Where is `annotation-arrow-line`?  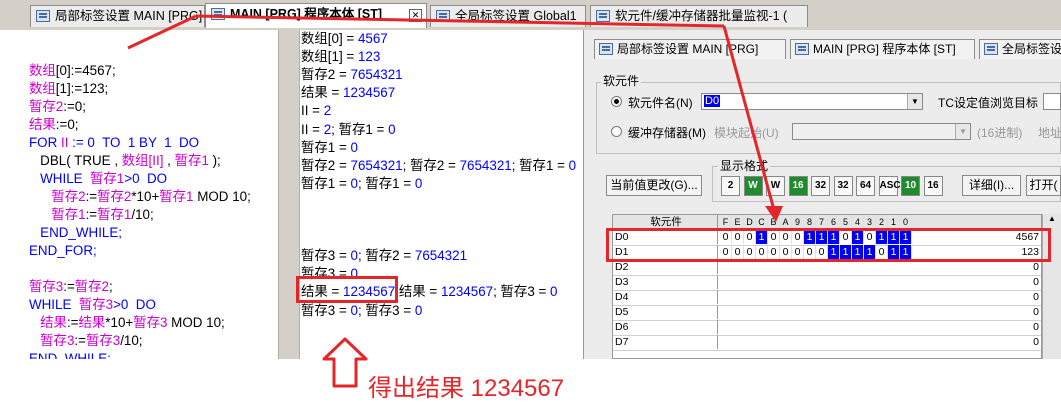 annotation-arrow-line is located at coordinates (749, 118).